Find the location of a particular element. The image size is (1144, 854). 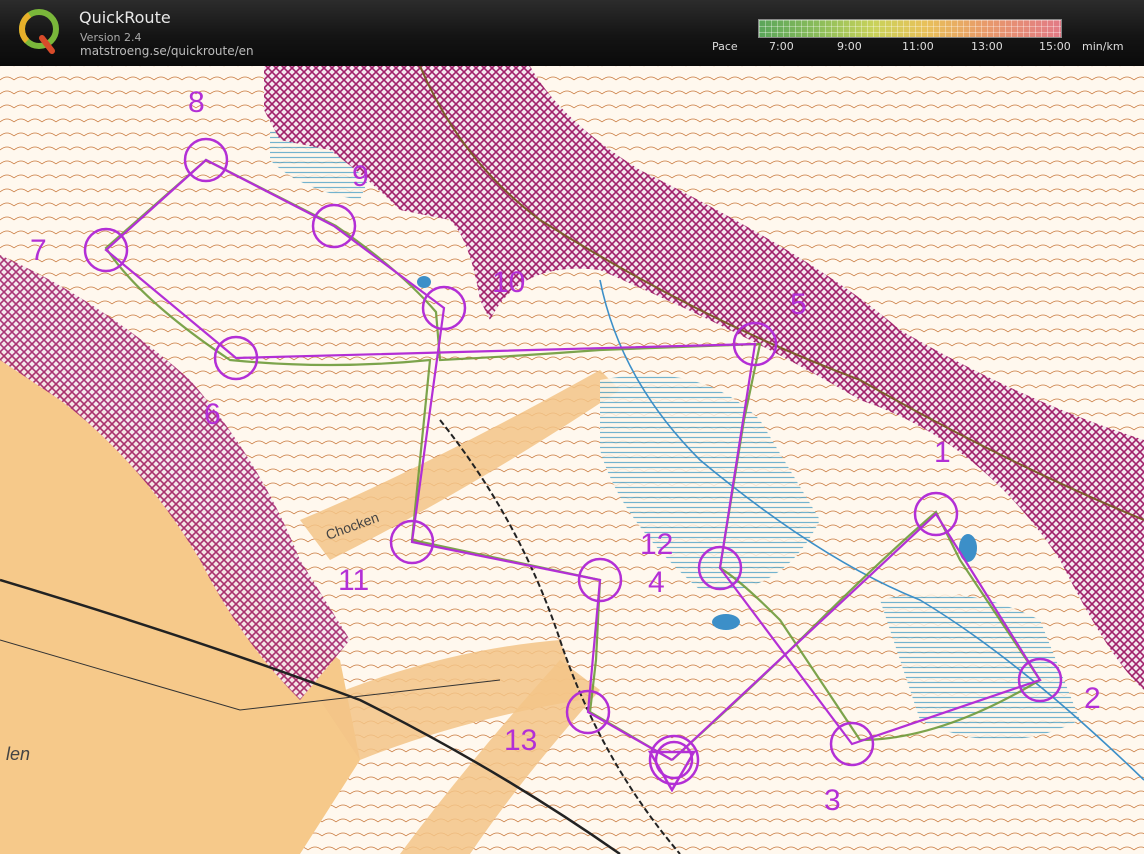

pace-tick: 7:00 is located at coordinates (781, 46).